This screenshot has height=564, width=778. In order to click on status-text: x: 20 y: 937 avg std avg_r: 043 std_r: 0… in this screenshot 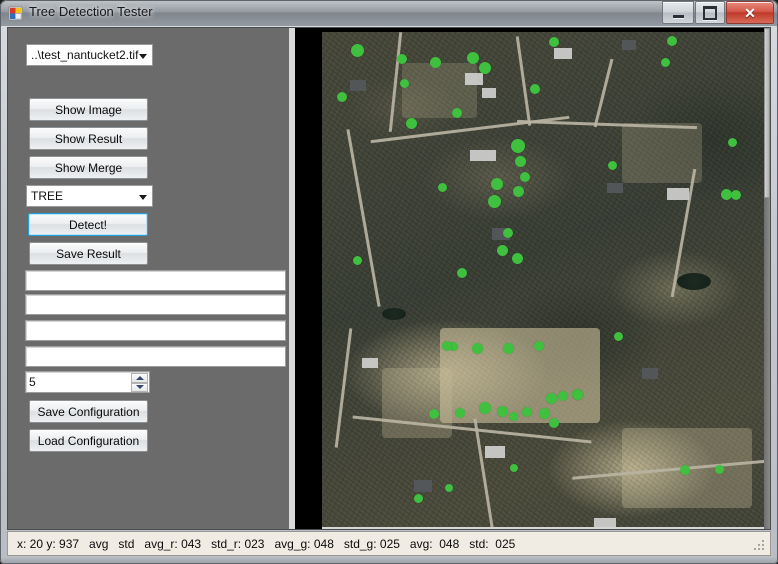, I will do `click(266, 543)`.